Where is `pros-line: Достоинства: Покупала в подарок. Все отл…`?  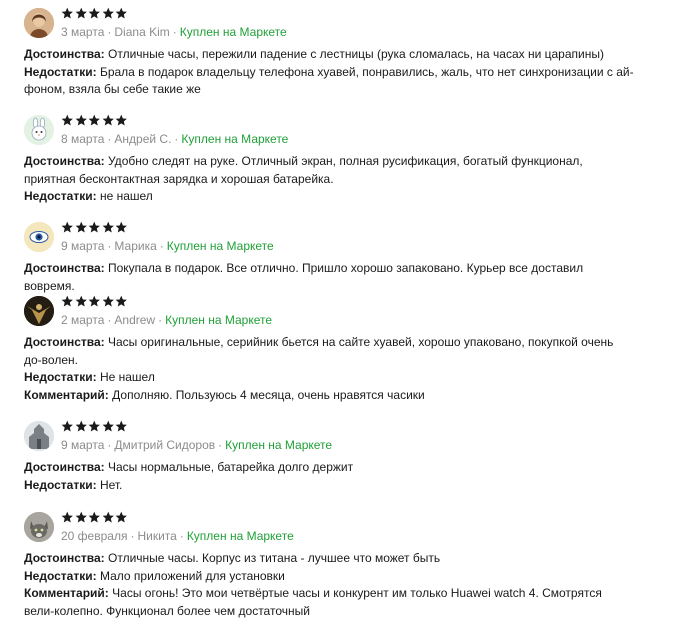 pros-line: Достоинства: Покупала в подарок. Все отл… is located at coordinates (329, 277).